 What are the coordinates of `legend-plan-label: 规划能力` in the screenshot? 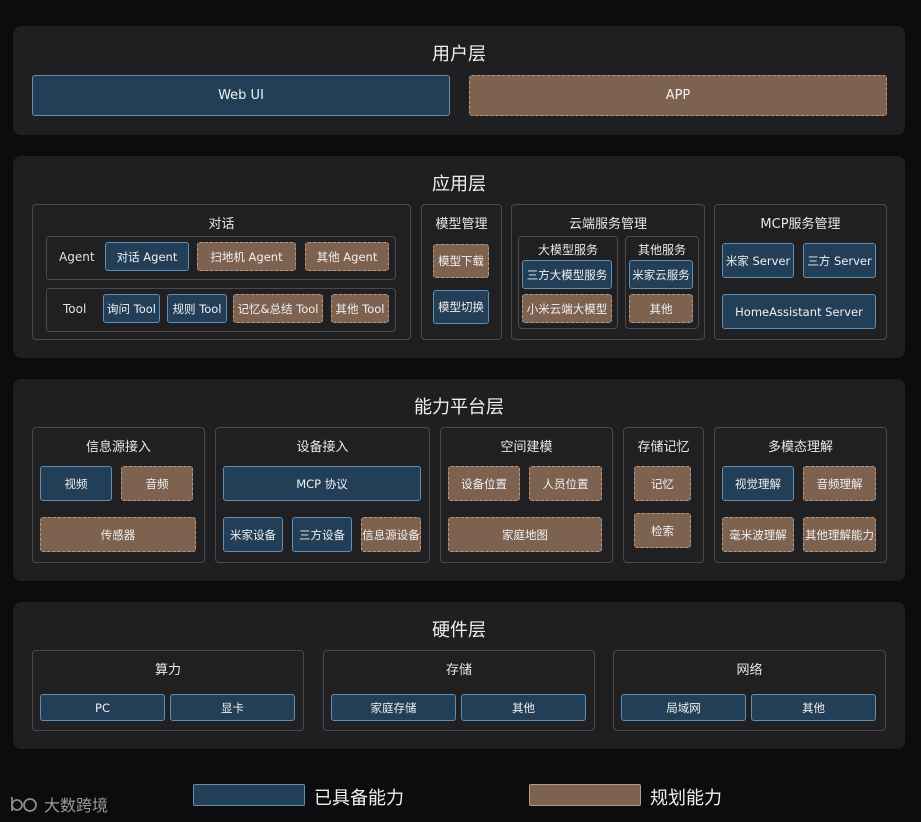 It's located at (686, 798).